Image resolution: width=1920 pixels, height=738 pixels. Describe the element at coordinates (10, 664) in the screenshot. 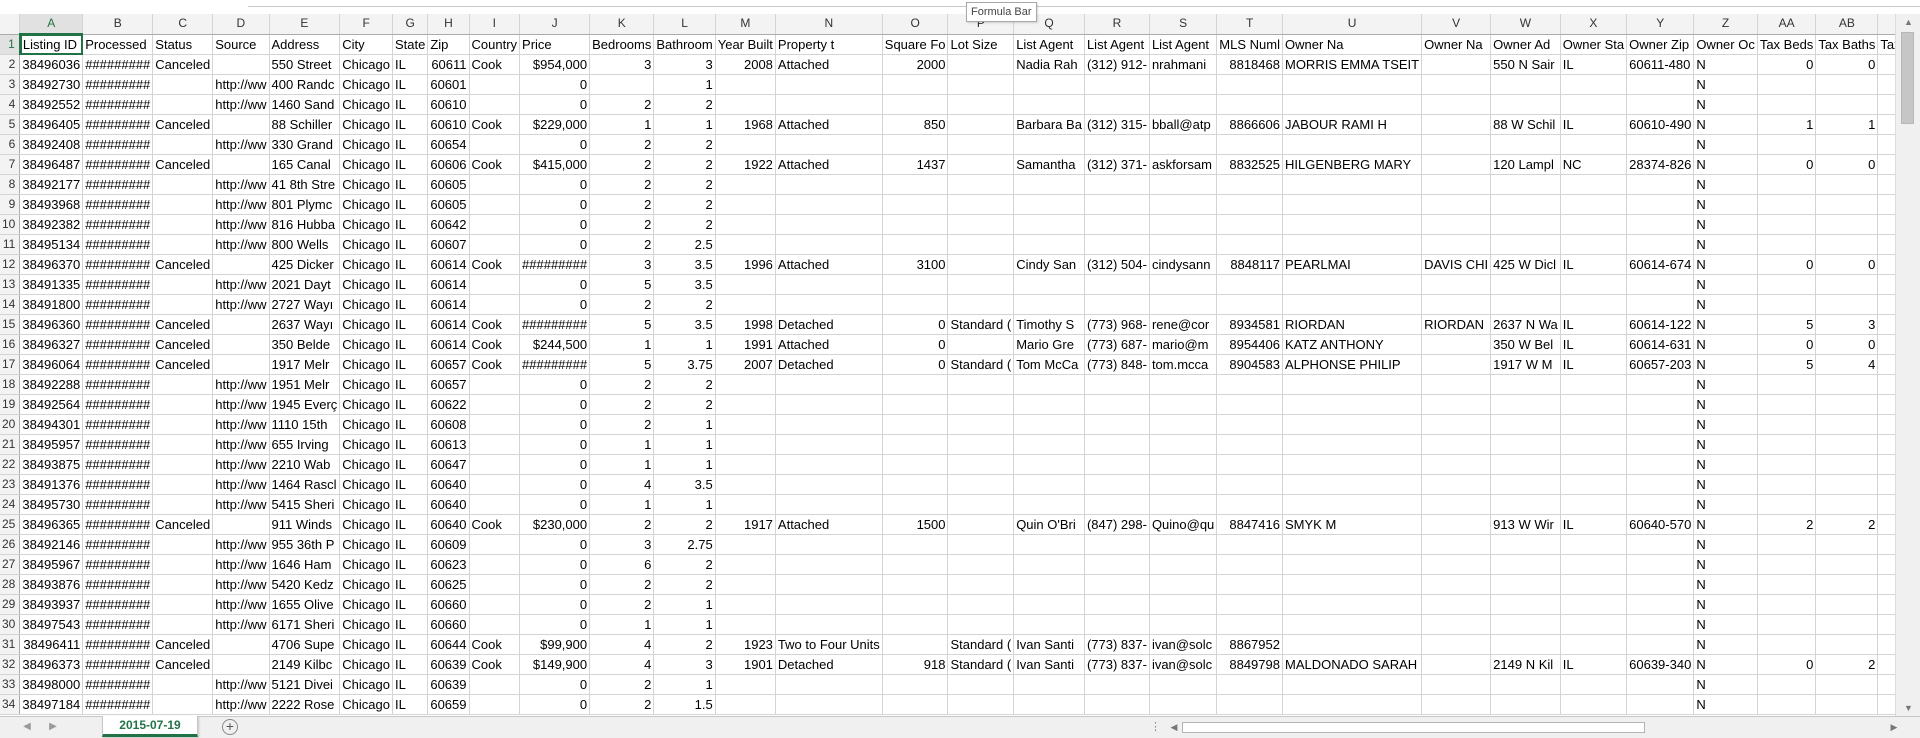

I see `row-header: 32` at that location.